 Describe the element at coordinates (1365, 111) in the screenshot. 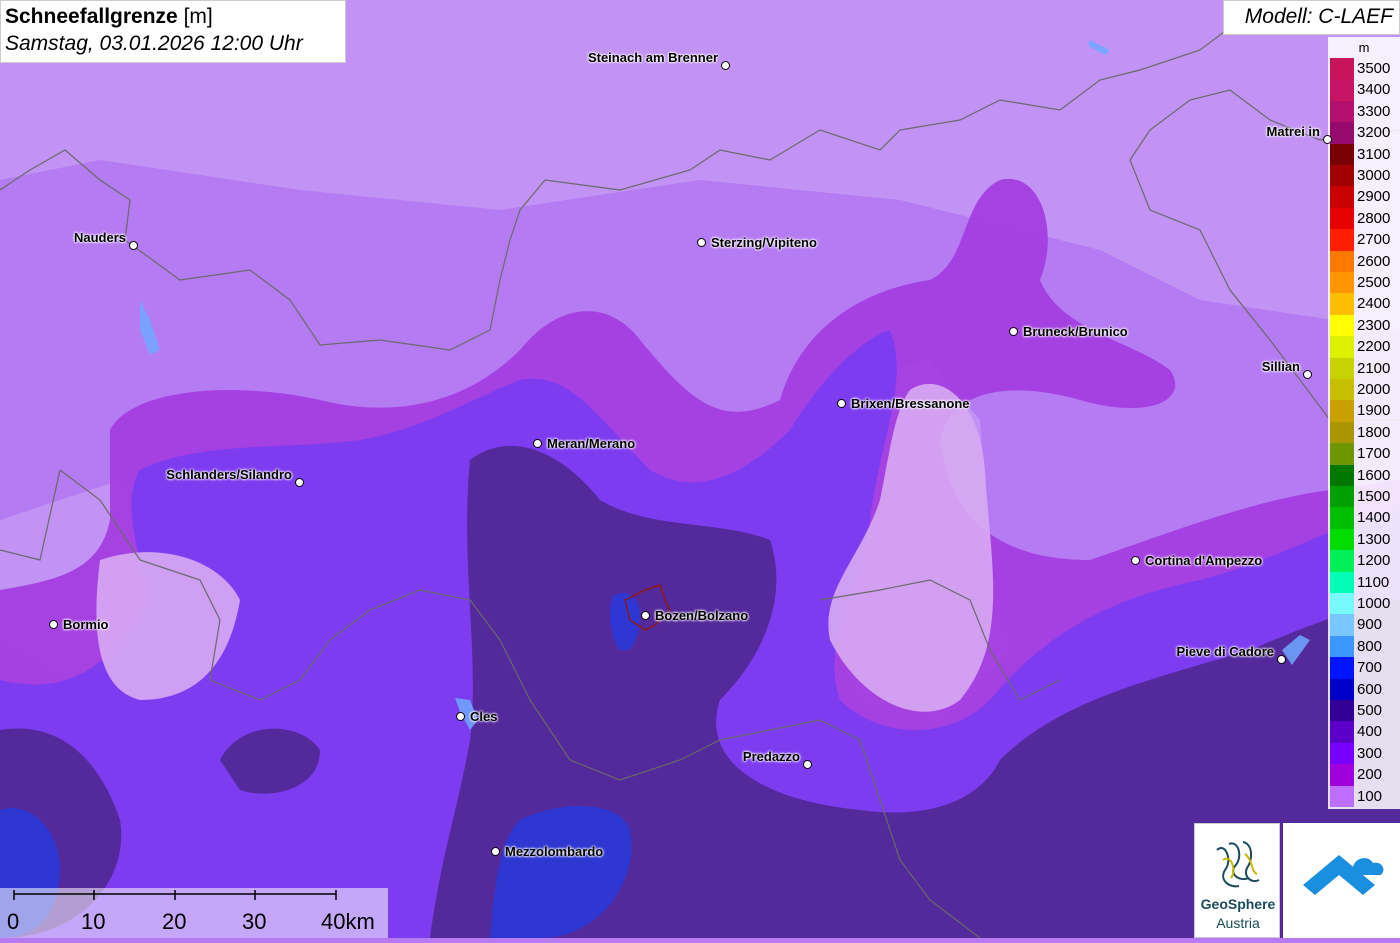

I see `legend-item: 3300` at that location.